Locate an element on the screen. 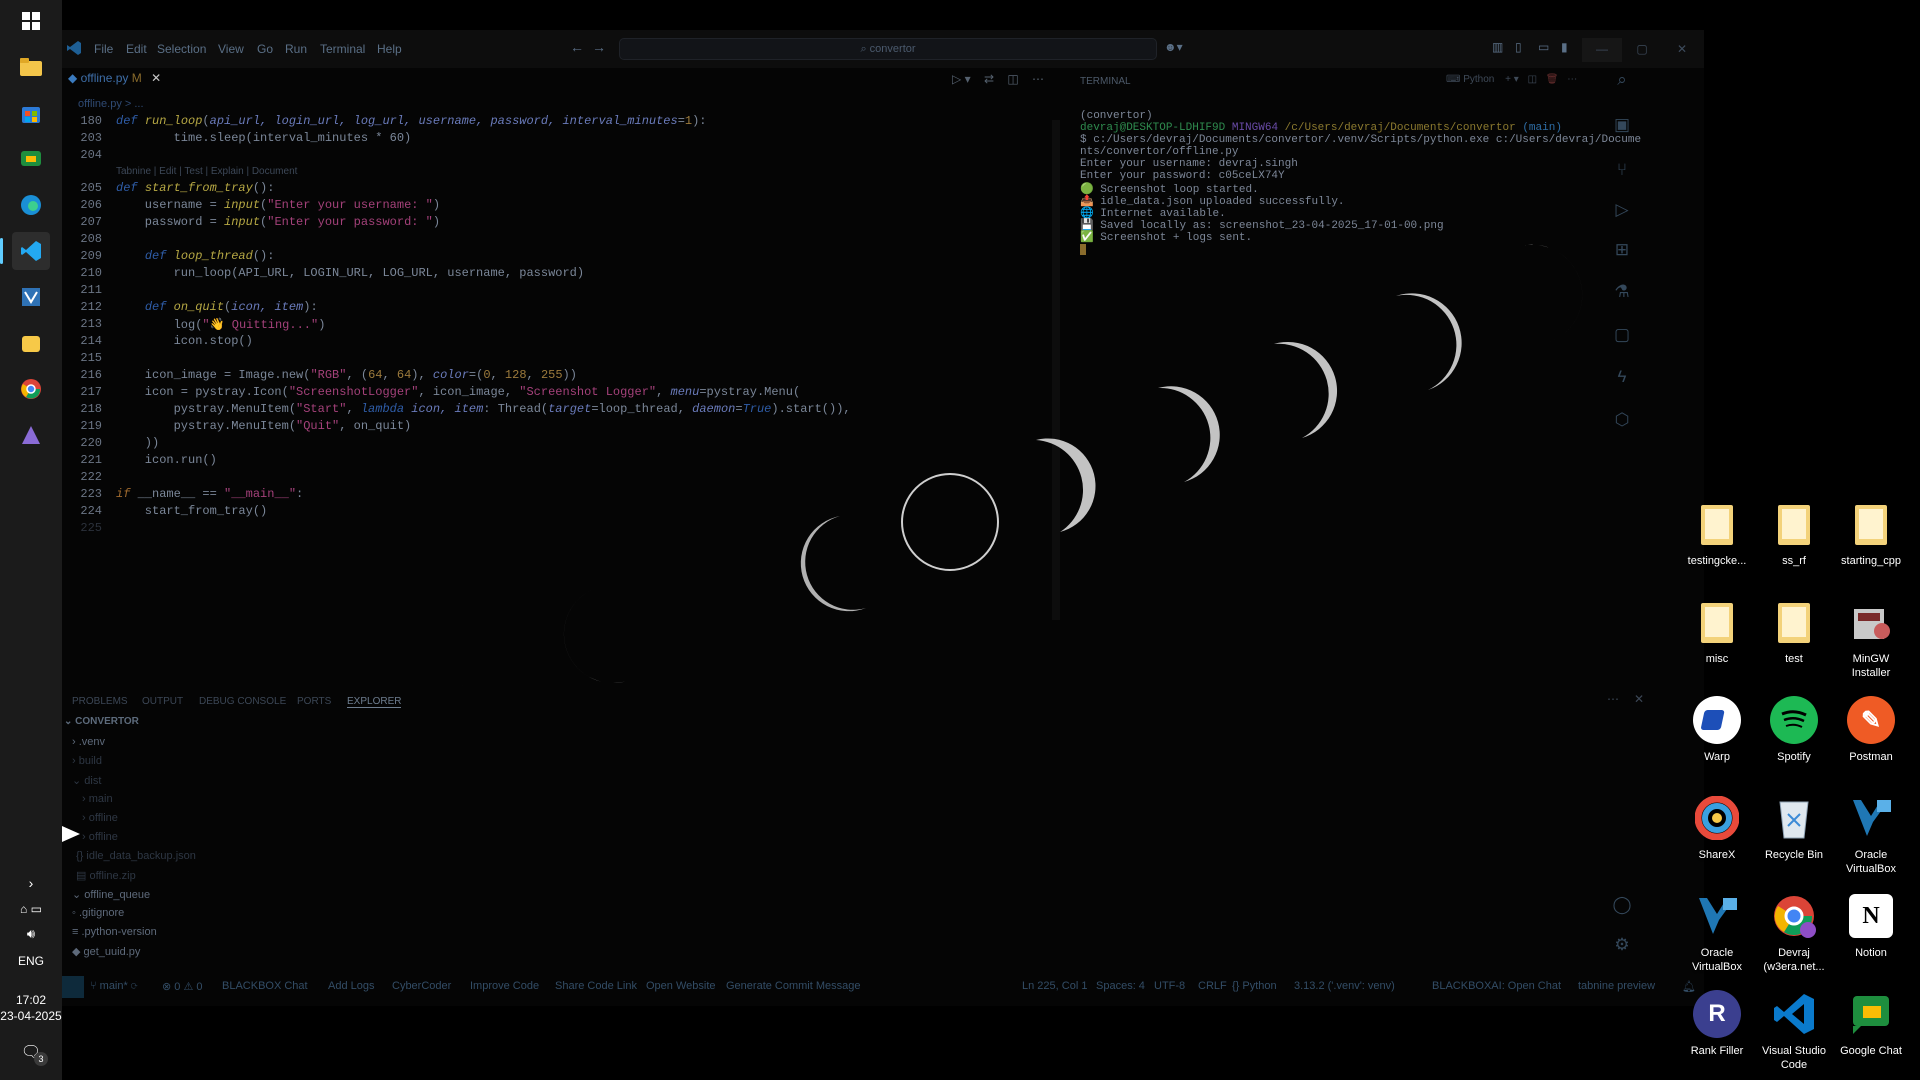 This screenshot has height=1080, width=1920. kill-terminal-icon: 🗑︎ is located at coordinates (1552, 79).